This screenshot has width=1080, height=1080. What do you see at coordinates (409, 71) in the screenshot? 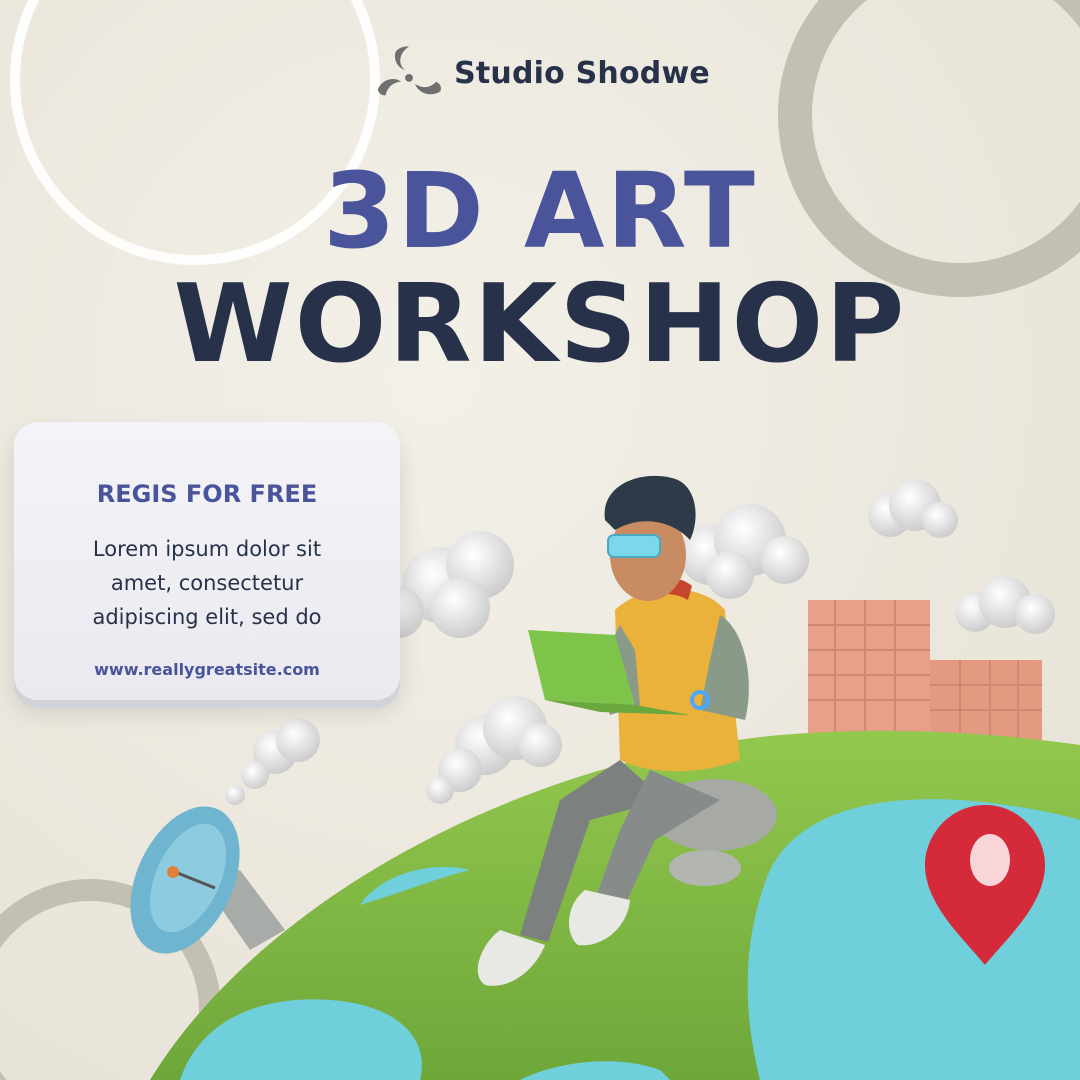
I see `swirl-logo-icon` at bounding box center [409, 71].